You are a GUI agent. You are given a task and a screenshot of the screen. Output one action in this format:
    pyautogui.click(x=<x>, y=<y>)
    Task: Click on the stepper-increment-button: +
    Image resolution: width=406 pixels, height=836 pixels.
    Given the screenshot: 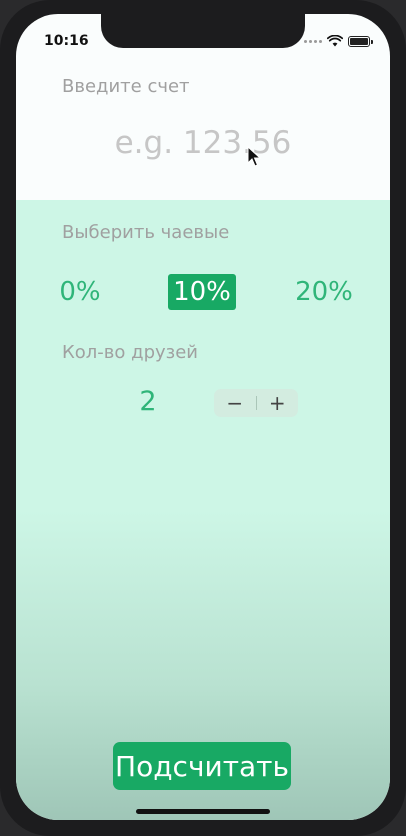 What is the action you would take?
    pyautogui.click(x=277, y=403)
    